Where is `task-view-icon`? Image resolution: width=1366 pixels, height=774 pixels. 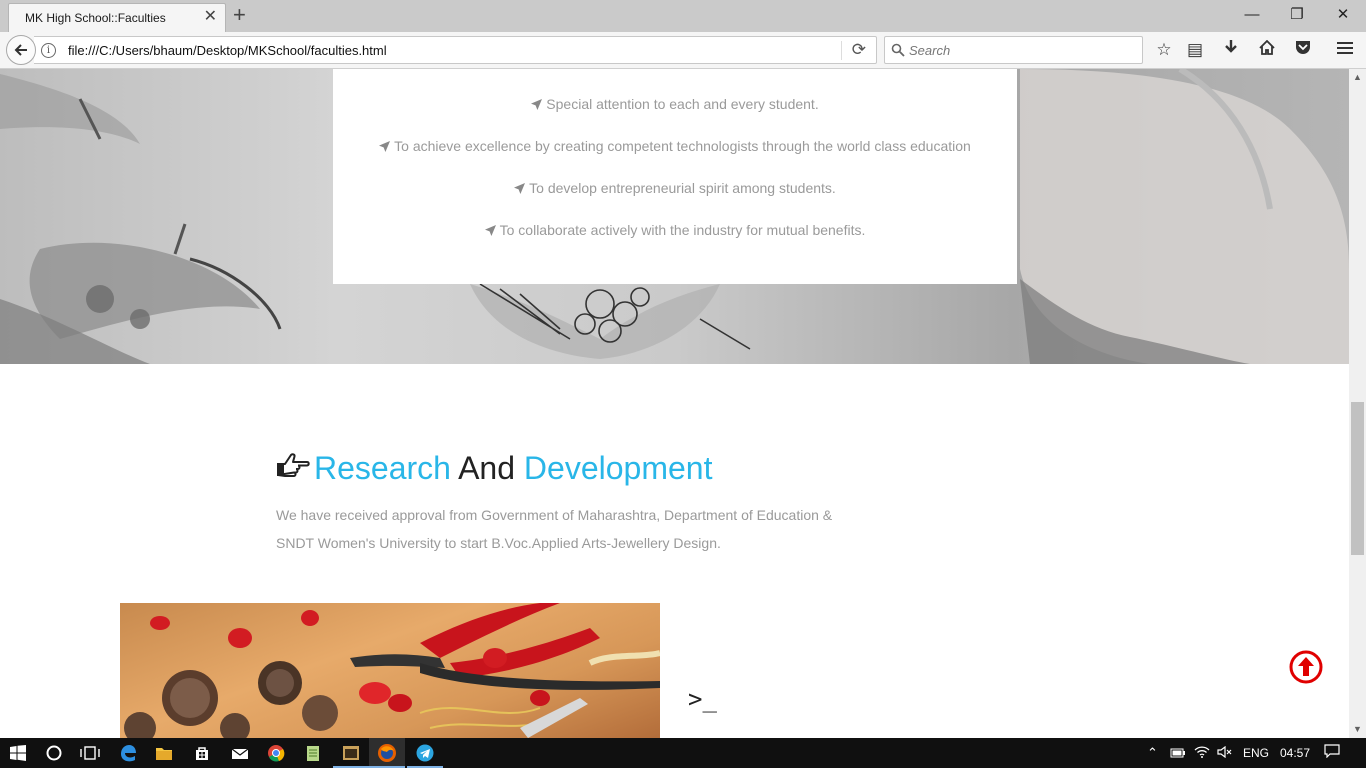
task-view-icon is located at coordinates (90, 753).